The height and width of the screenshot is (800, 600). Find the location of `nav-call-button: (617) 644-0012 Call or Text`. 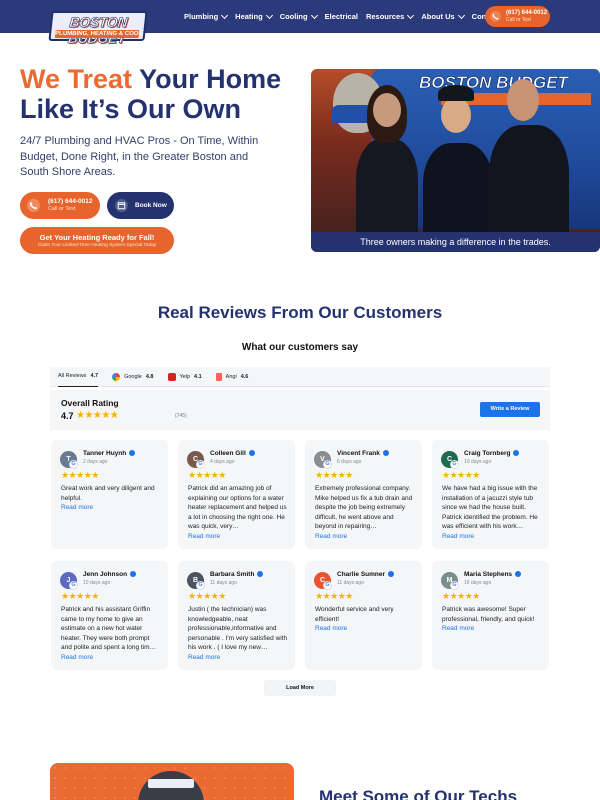

nav-call-button: (617) 644-0012 Call or Text is located at coordinates (517, 16).